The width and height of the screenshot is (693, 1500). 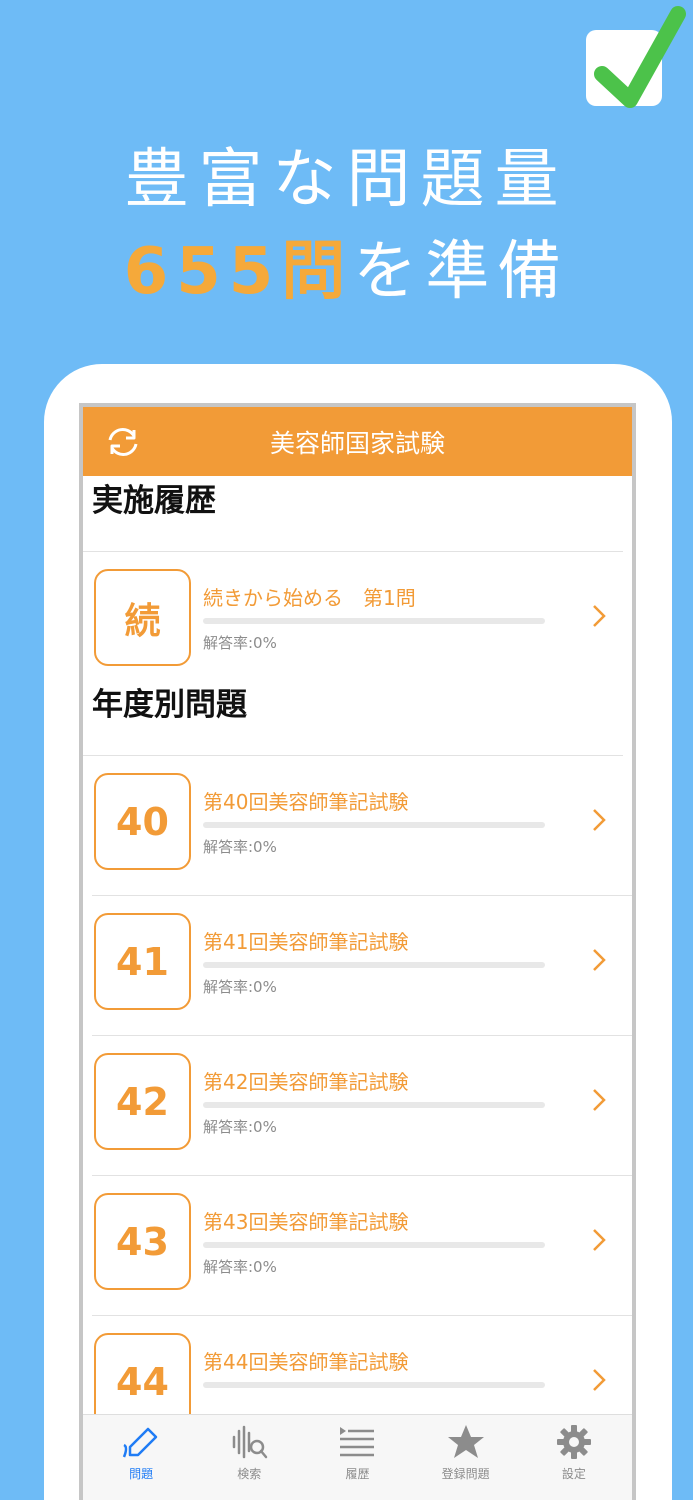 What do you see at coordinates (306, 802) in the screenshot?
I see `exam-title: 第40回美容師筆記試験` at bounding box center [306, 802].